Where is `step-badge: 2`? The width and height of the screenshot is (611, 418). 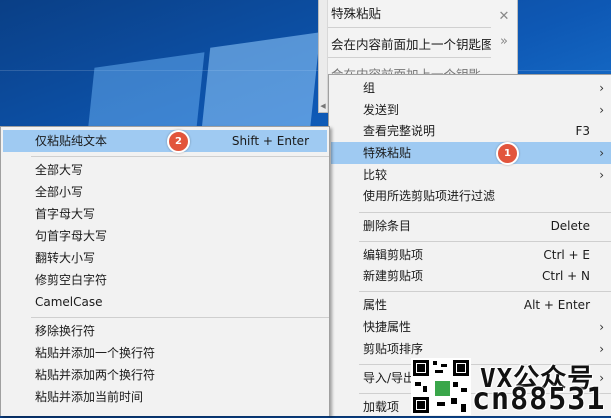
step-badge: 2 is located at coordinates (178, 141).